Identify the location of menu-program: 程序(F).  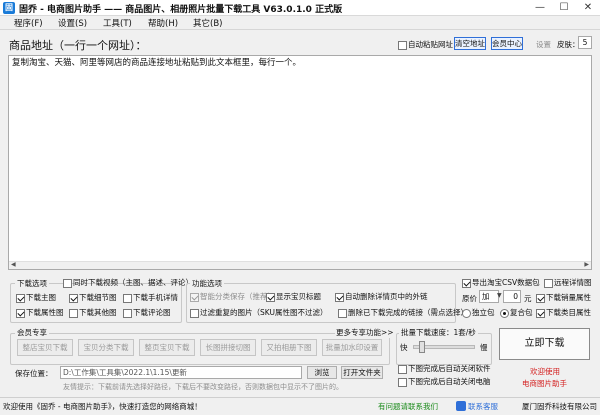
(28, 23).